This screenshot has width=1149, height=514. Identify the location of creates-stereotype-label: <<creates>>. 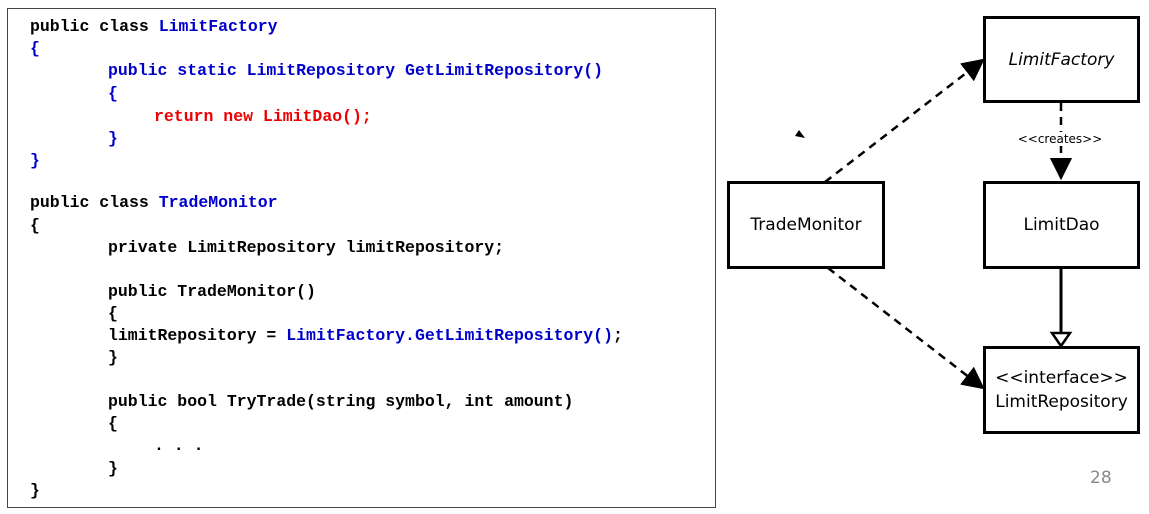
(1060, 139).